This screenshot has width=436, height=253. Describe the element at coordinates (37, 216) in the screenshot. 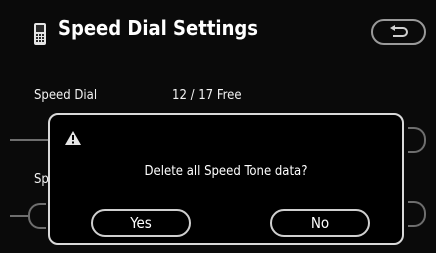

I see `row-edge-left` at that location.